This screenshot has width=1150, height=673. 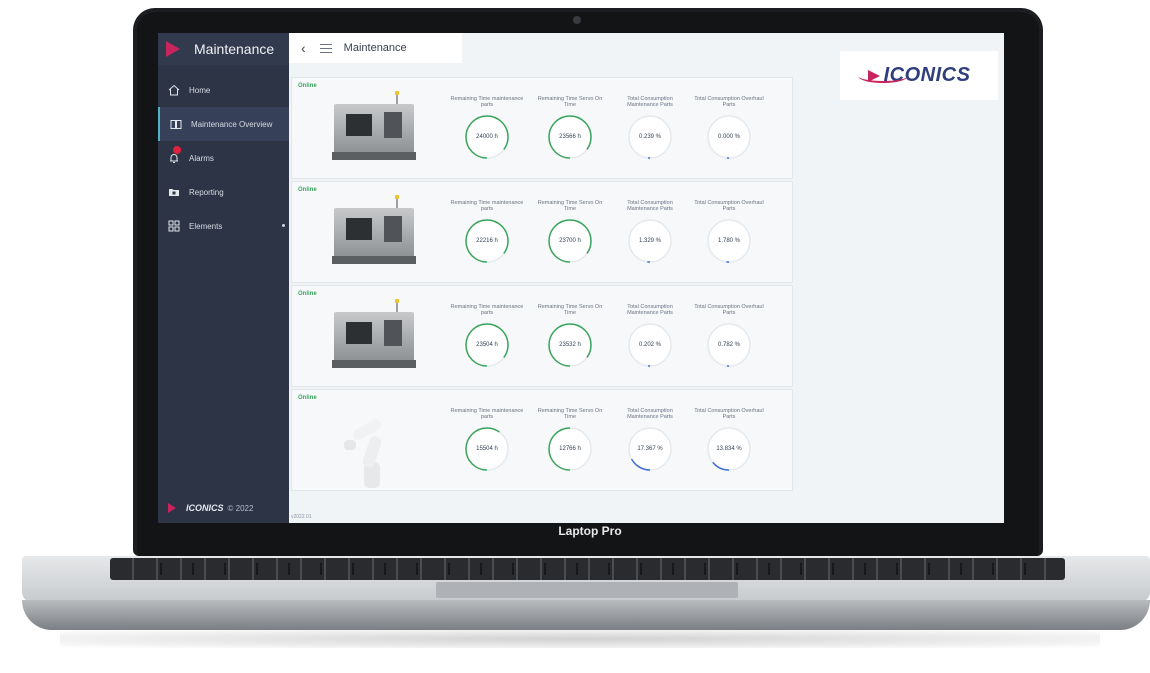 I want to click on robot-arm-image, so click(x=372, y=449).